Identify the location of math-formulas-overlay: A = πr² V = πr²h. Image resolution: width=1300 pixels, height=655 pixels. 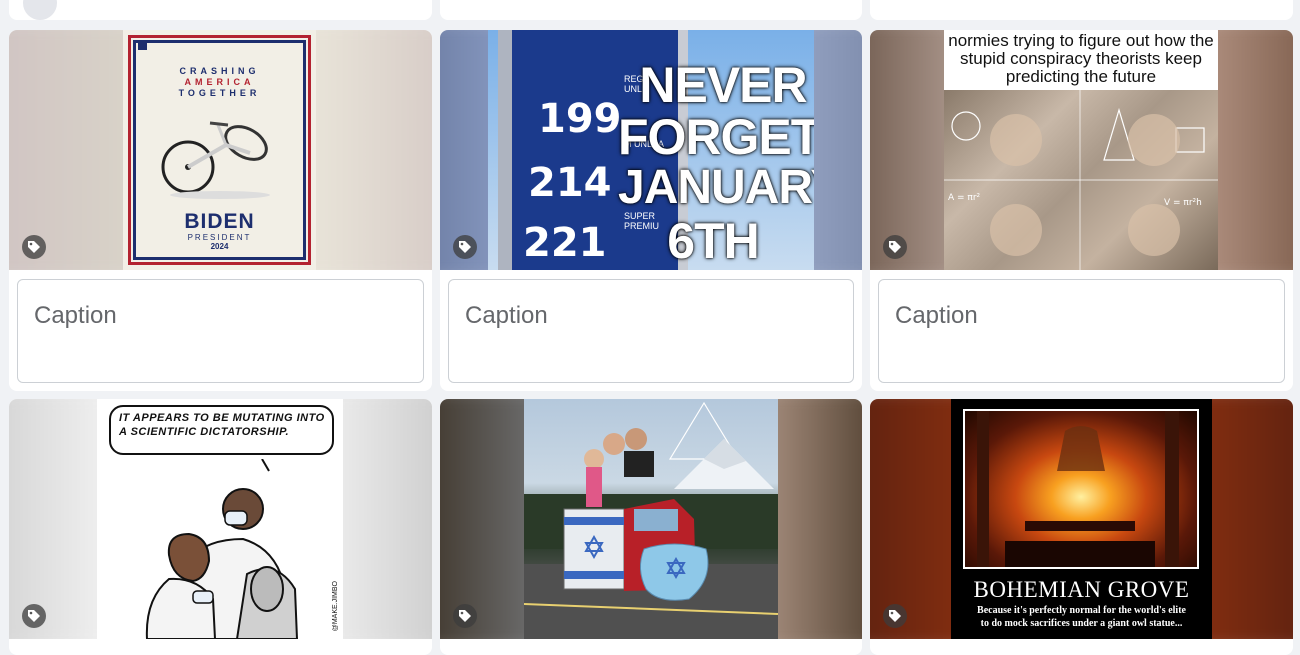
(1081, 180).